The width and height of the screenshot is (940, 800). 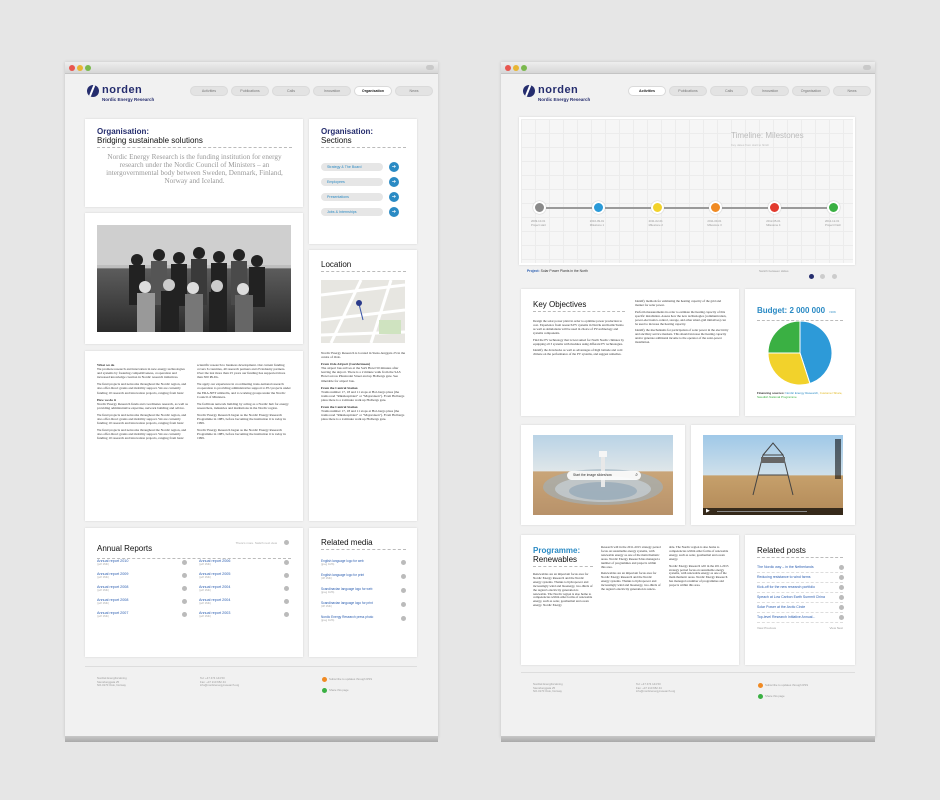 I want to click on rss-label: Subscribe to updates through RSS, so click(x=787, y=685).